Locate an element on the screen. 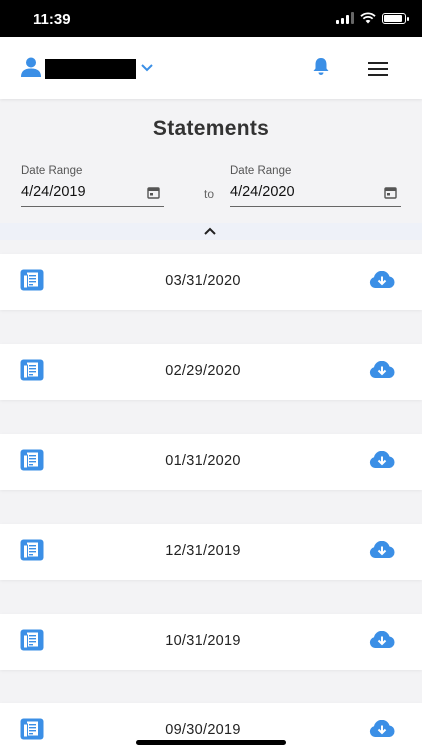 The image size is (422, 750). collapse-filter-bar is located at coordinates (211, 231).